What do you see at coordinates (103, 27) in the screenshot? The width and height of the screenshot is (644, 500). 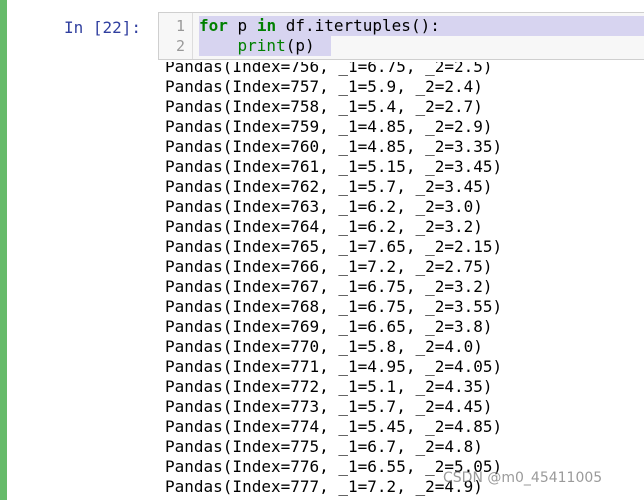 I see `input-prompt: In [22]:` at bounding box center [103, 27].